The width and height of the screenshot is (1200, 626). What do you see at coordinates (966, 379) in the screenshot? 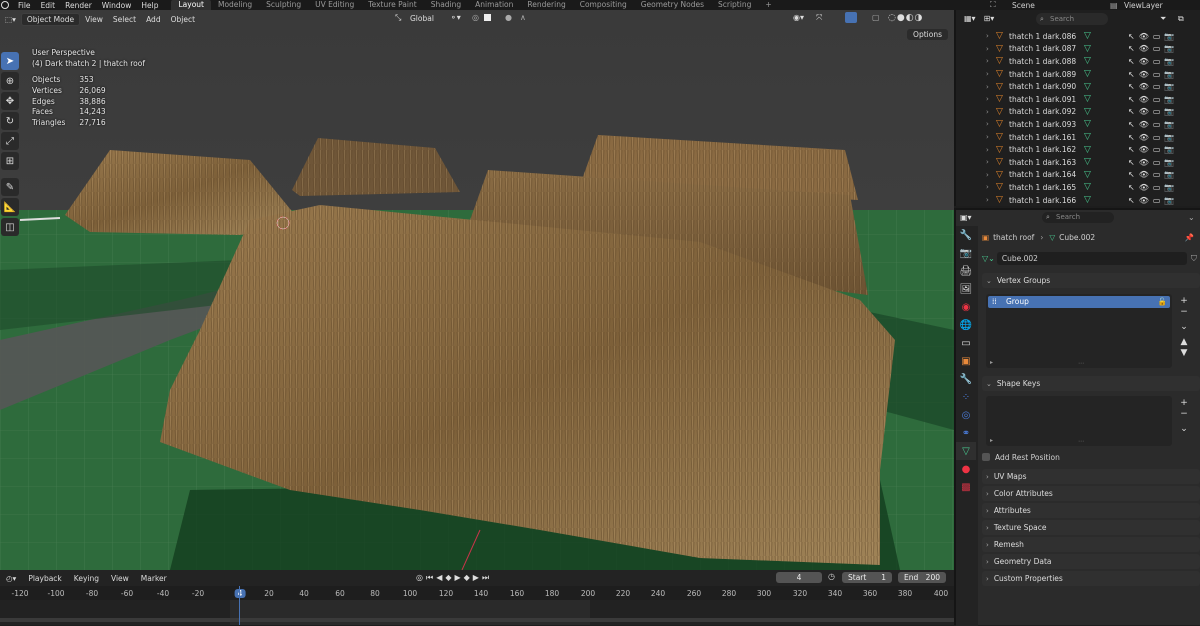
I see `modifier-tab-icon: 🔧` at bounding box center [966, 379].